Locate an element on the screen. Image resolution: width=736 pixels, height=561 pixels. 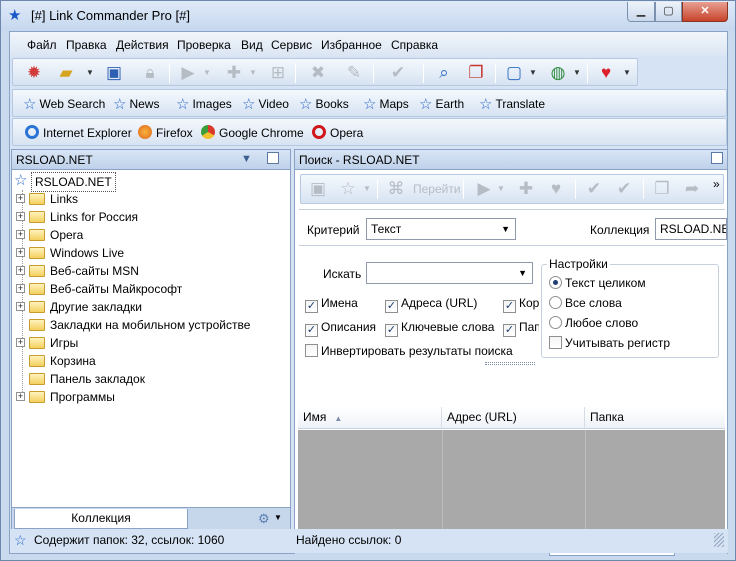
menu-help: Справка is located at coordinates (414, 45).